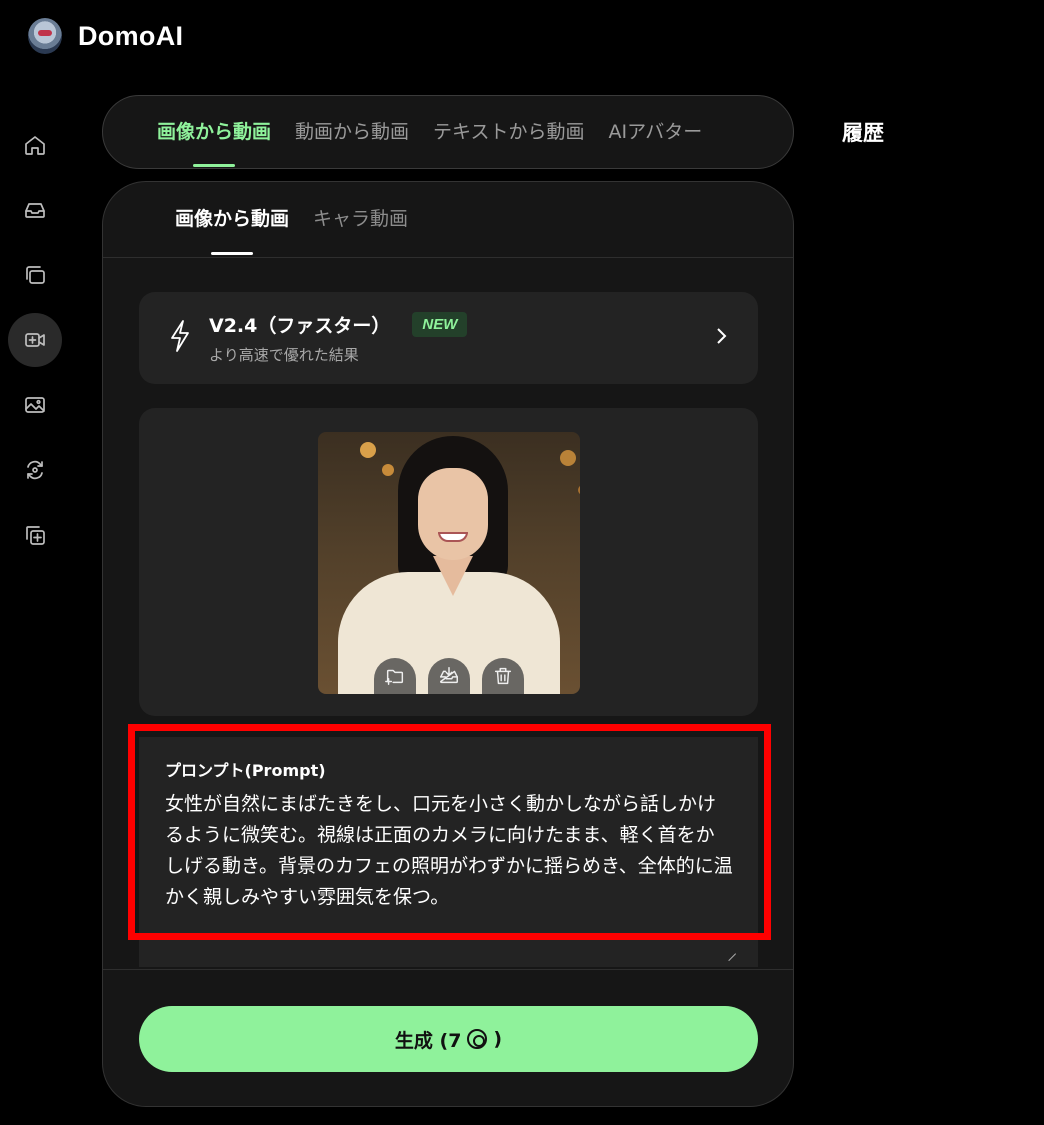 Image resolution: width=1044 pixels, height=1125 pixels. What do you see at coordinates (440, 324) in the screenshot?
I see `new-badge: NEW` at bounding box center [440, 324].